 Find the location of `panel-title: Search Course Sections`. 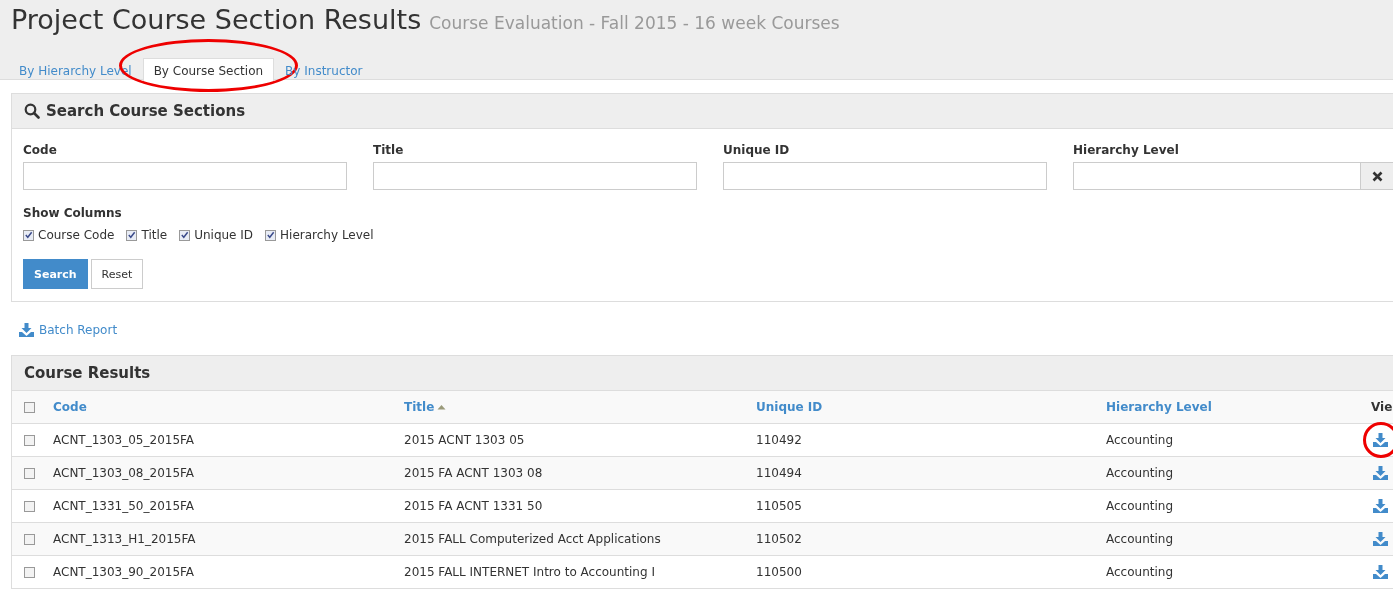

panel-title: Search Course Sections is located at coordinates (146, 111).